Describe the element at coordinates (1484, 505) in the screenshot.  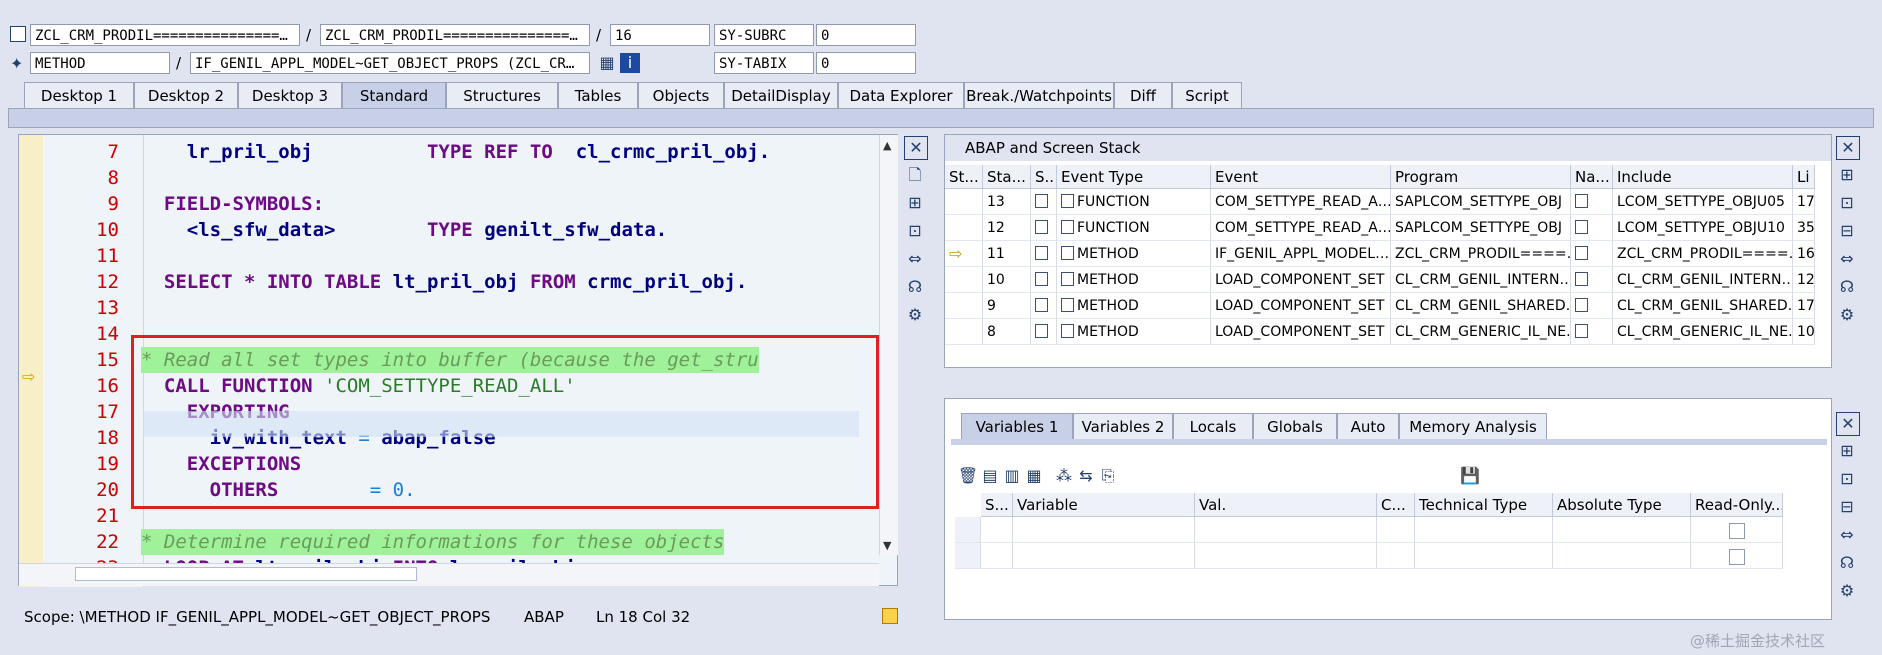
I see `var-column-header: Technical Type` at that location.